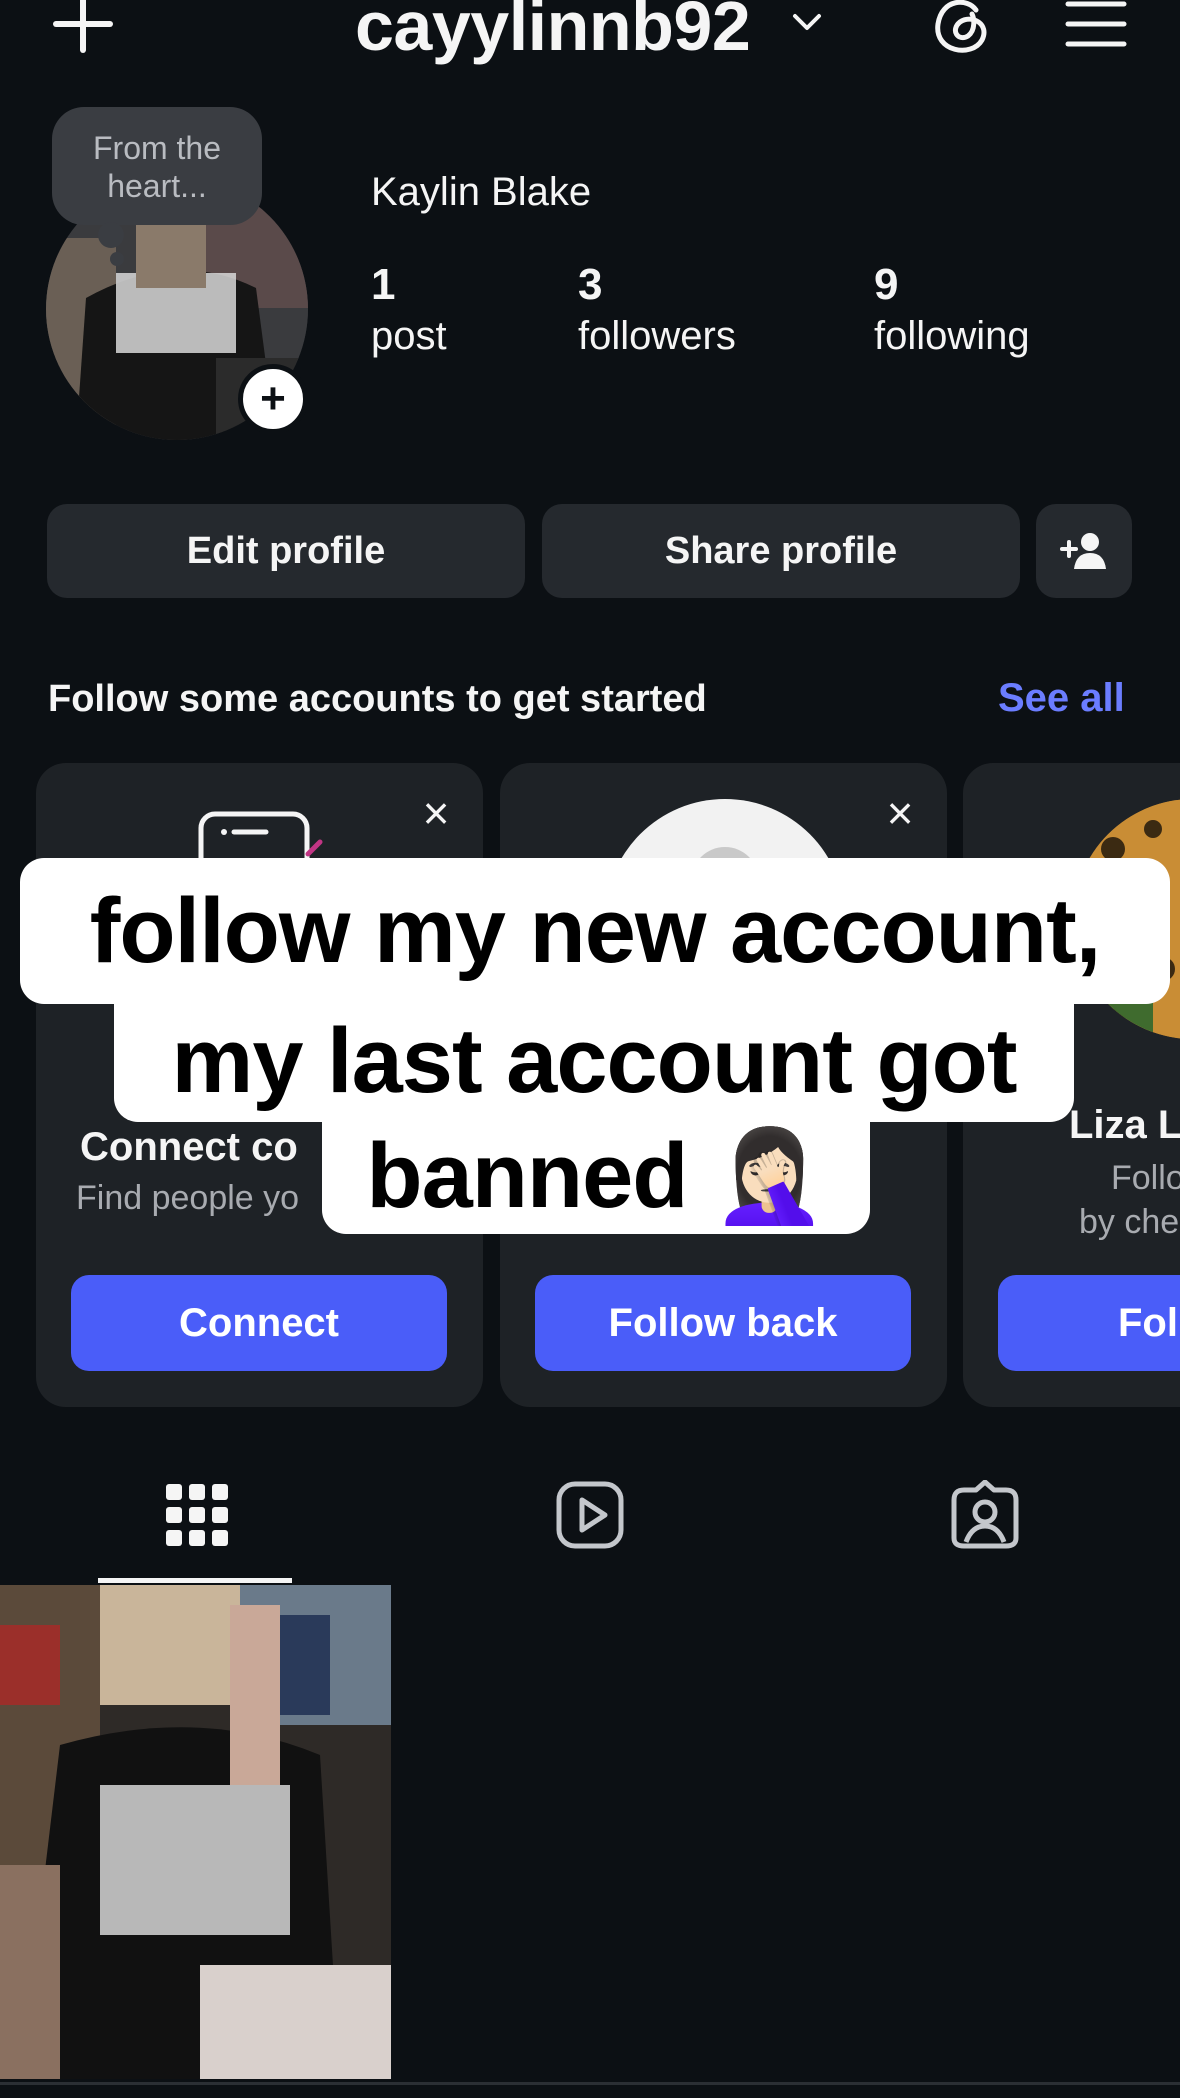  Describe the element at coordinates (188, 1198) in the screenshot. I see `suggestion-card-subtitle: Find people yo` at that location.